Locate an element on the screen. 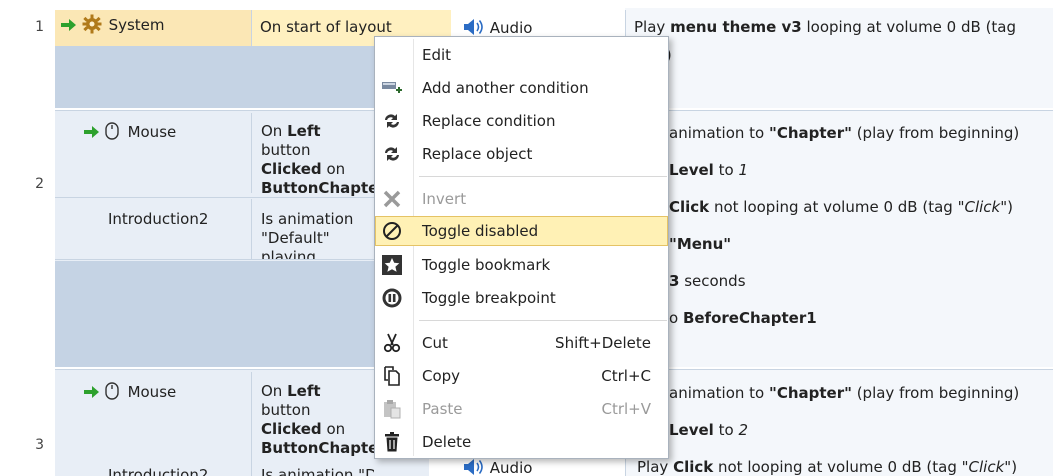  menu-item-label: Toggle breakpoint is located at coordinates (489, 298).